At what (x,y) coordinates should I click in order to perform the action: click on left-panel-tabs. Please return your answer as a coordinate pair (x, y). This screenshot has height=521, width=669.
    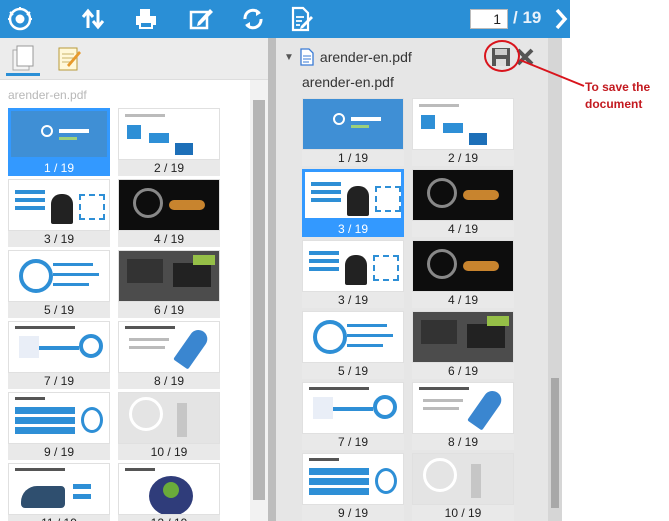
    Looking at the image, I should click on (134, 59).